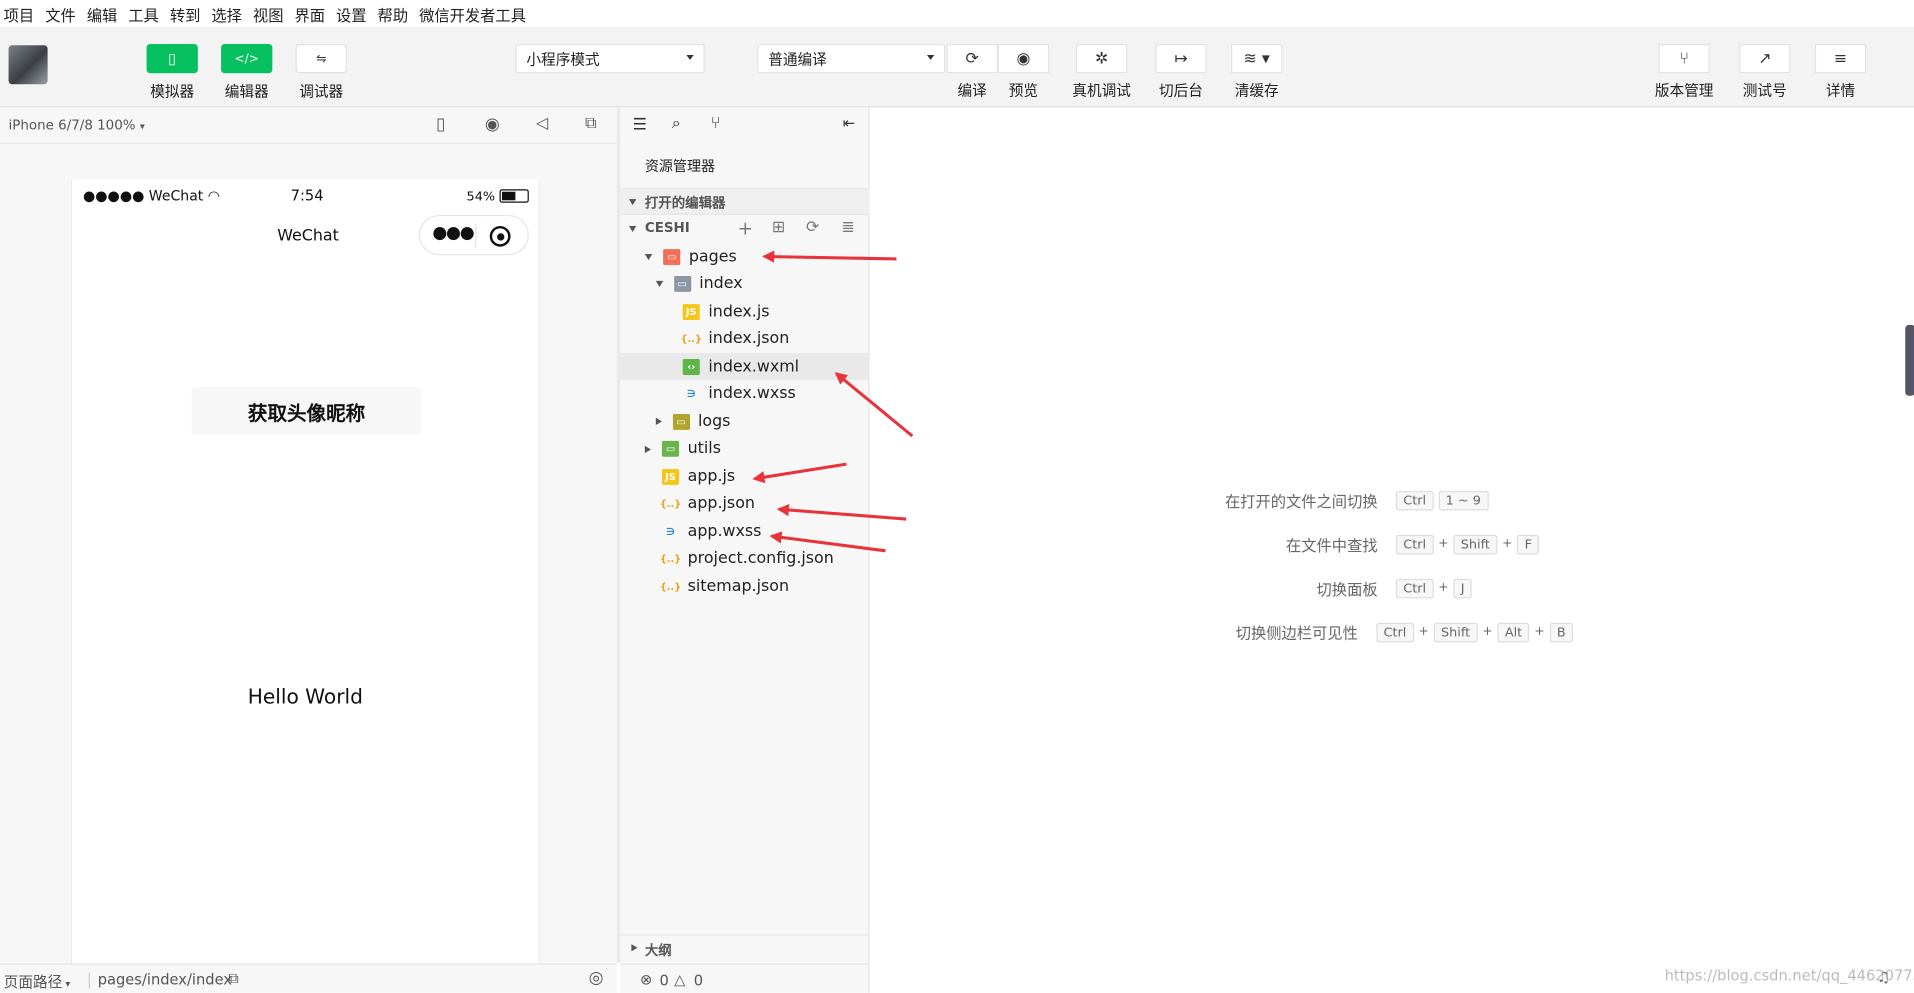 Image resolution: width=1914 pixels, height=993 pixels. What do you see at coordinates (829, 256) in the screenshot?
I see `arrow-to-pages` at bounding box center [829, 256].